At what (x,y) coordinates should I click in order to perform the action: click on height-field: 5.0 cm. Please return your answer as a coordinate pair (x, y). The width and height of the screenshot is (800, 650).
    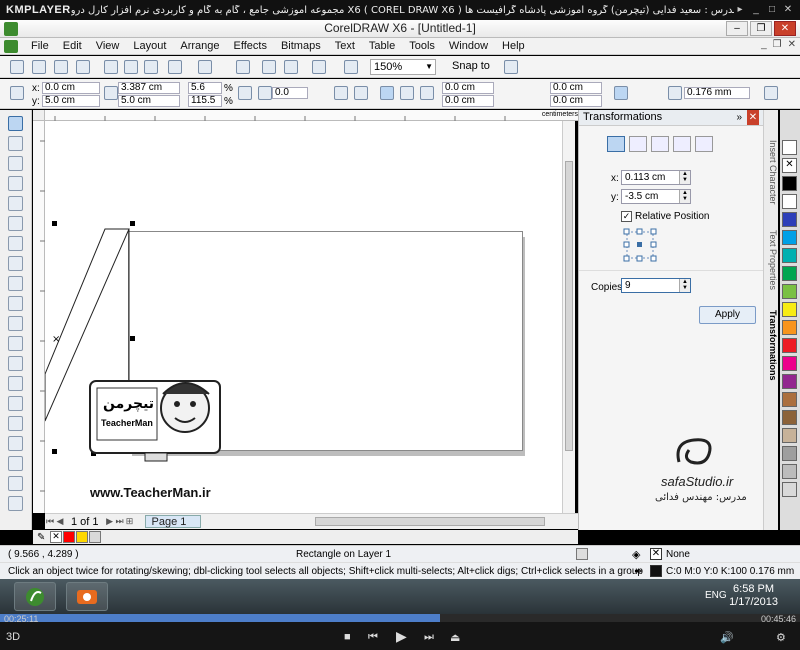
    Looking at the image, I should click on (149, 101).